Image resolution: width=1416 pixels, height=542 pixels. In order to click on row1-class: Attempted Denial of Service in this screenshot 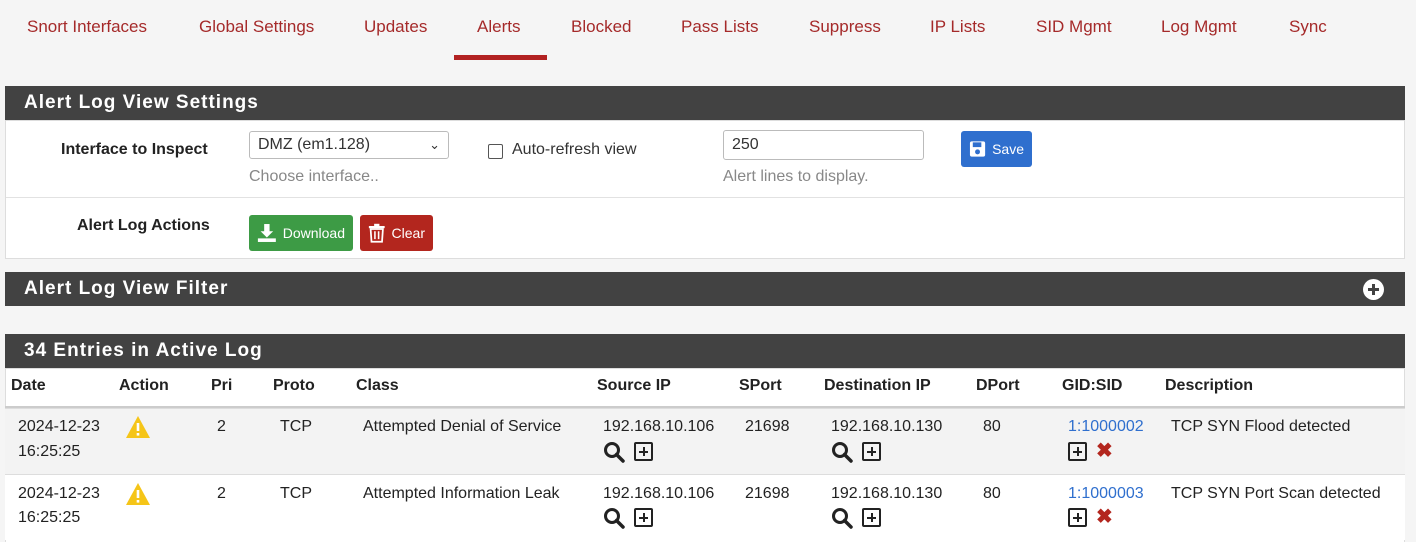, I will do `click(462, 426)`.